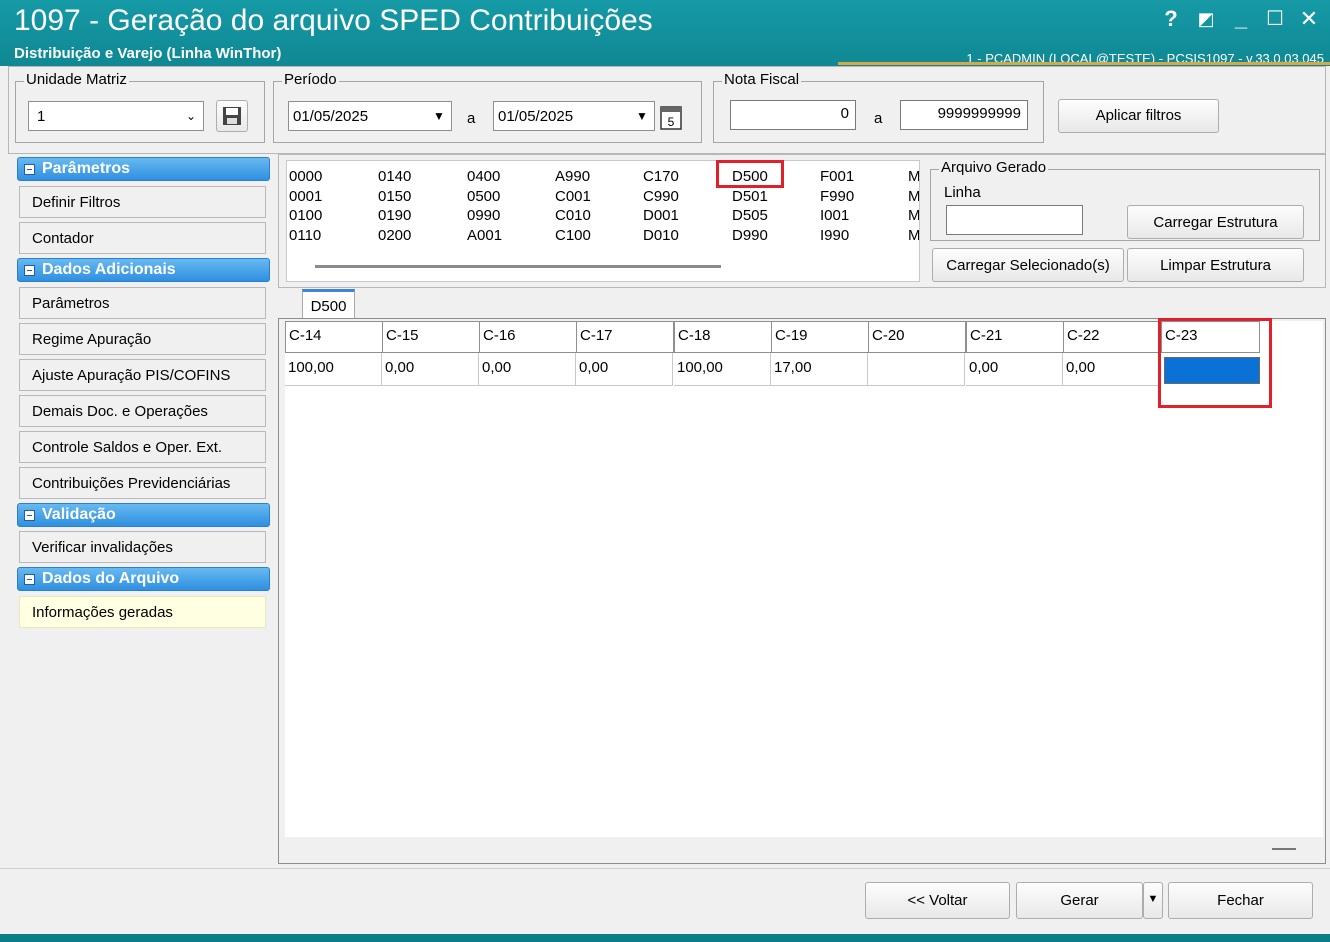 The width and height of the screenshot is (1330, 942). What do you see at coordinates (750, 235) in the screenshot?
I see `structure-record-item: D990` at bounding box center [750, 235].